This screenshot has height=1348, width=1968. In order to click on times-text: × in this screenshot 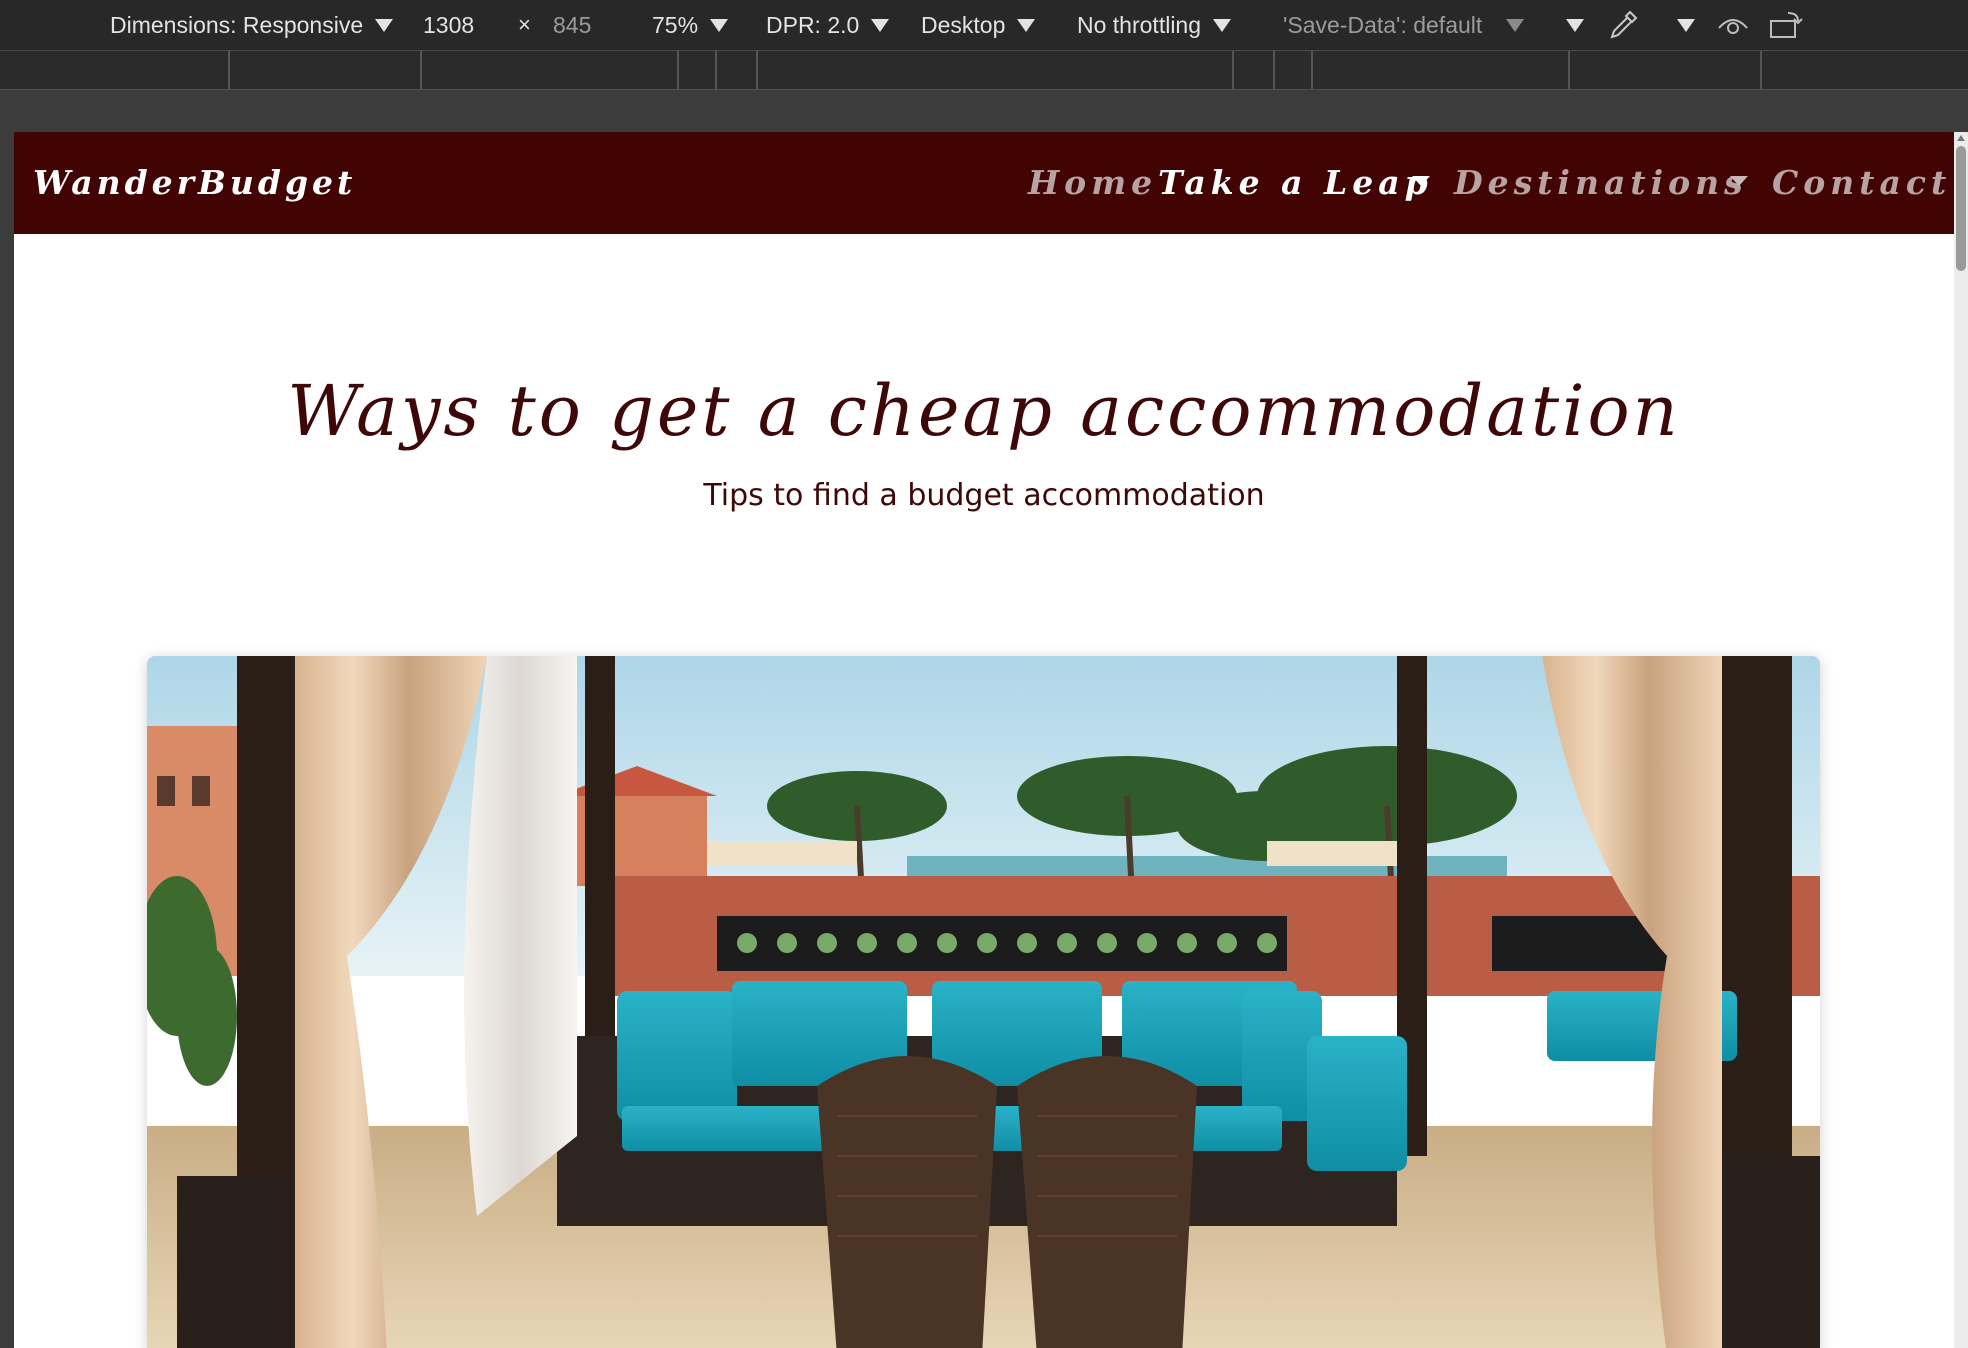, I will do `click(524, 24)`.